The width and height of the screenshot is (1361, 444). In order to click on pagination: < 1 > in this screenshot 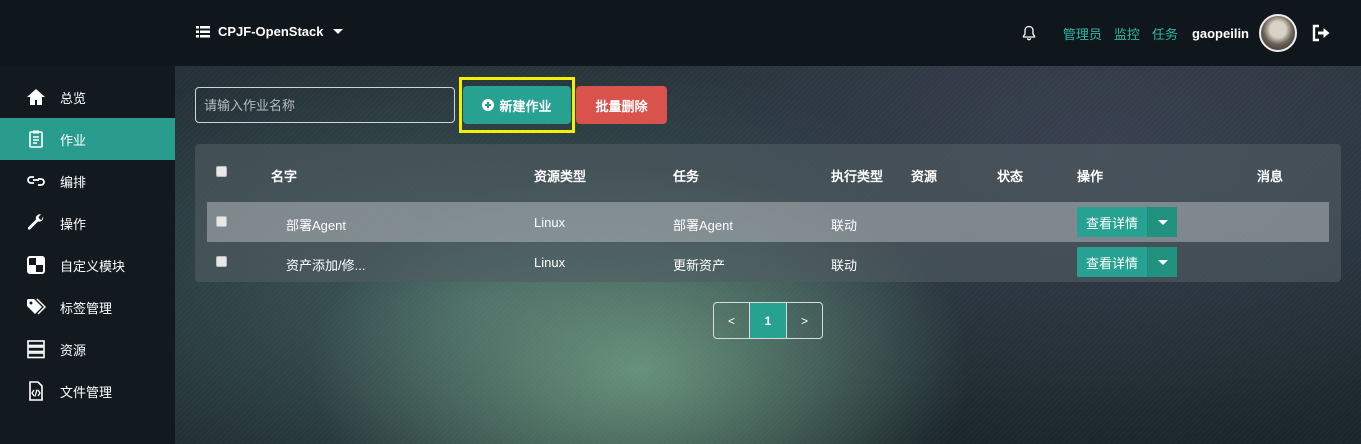, I will do `click(768, 320)`.